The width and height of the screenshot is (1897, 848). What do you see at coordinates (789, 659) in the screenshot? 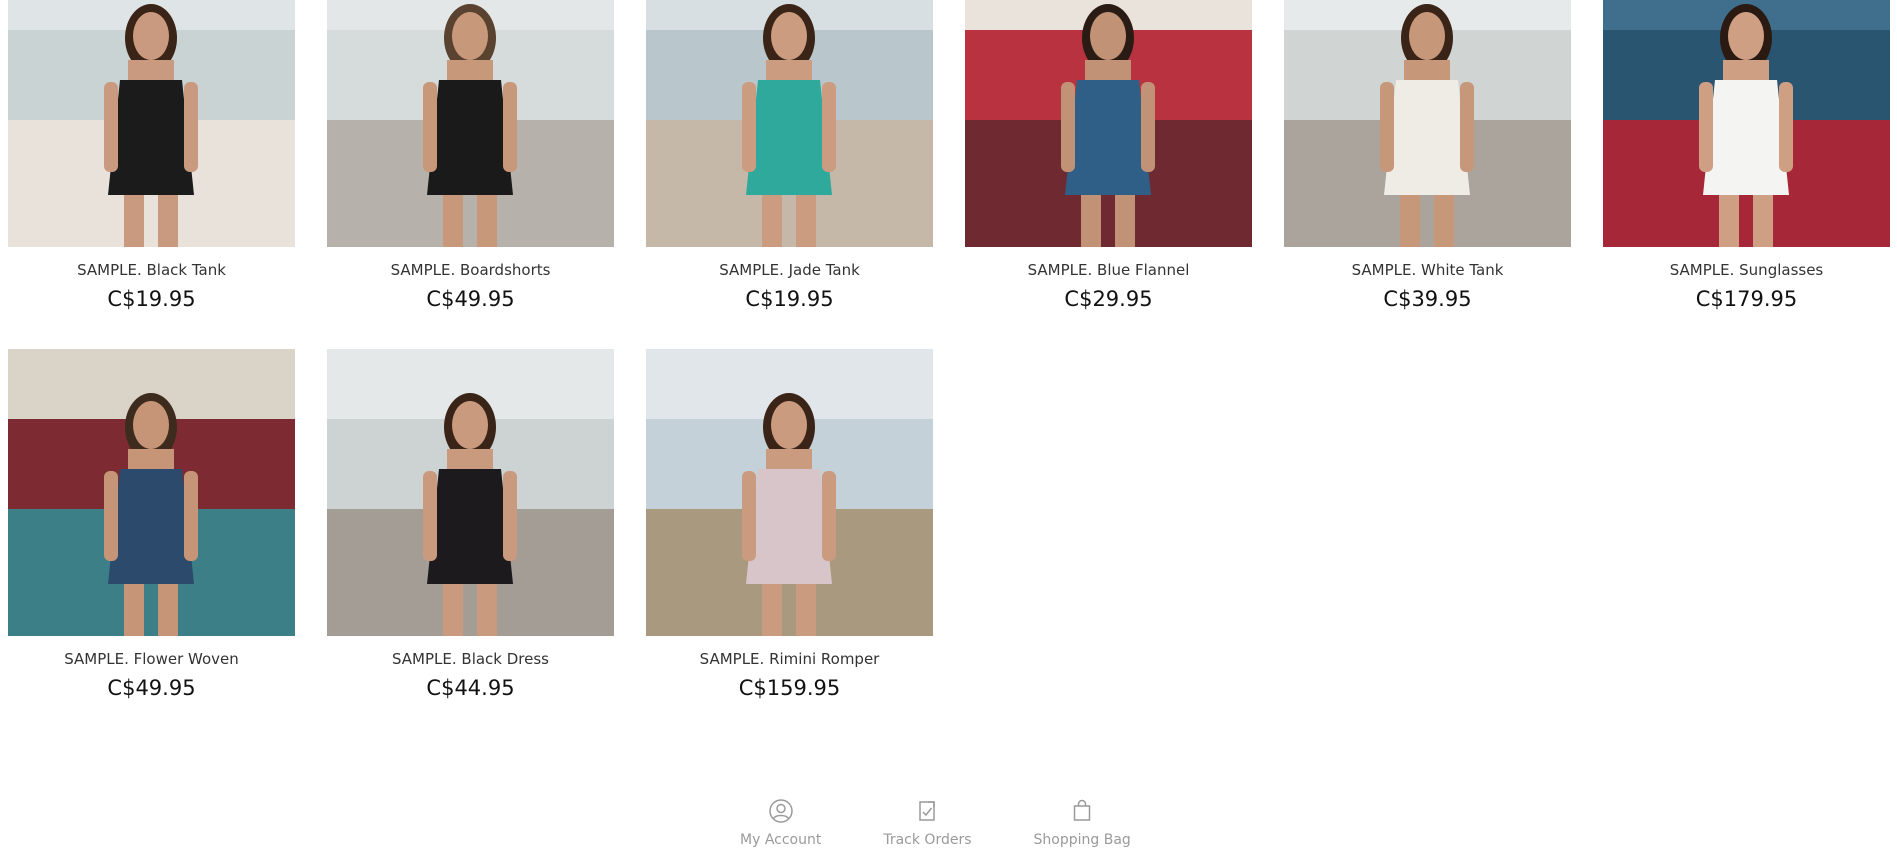
I see `product-name: SAMPLE. Rimini Romper` at bounding box center [789, 659].